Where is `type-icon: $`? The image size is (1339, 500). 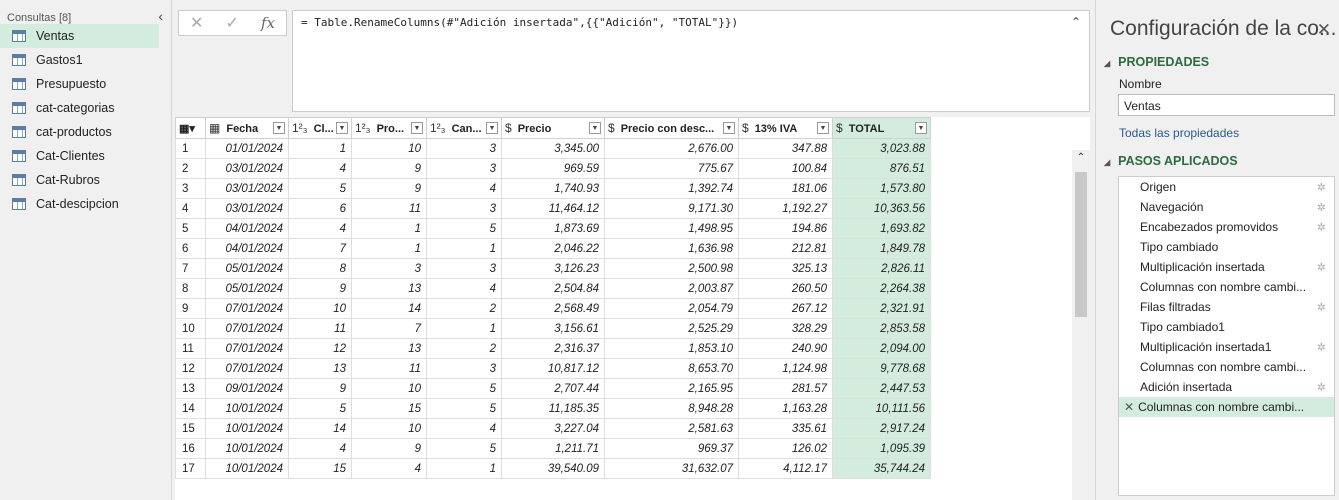
type-icon: $ is located at coordinates (508, 128).